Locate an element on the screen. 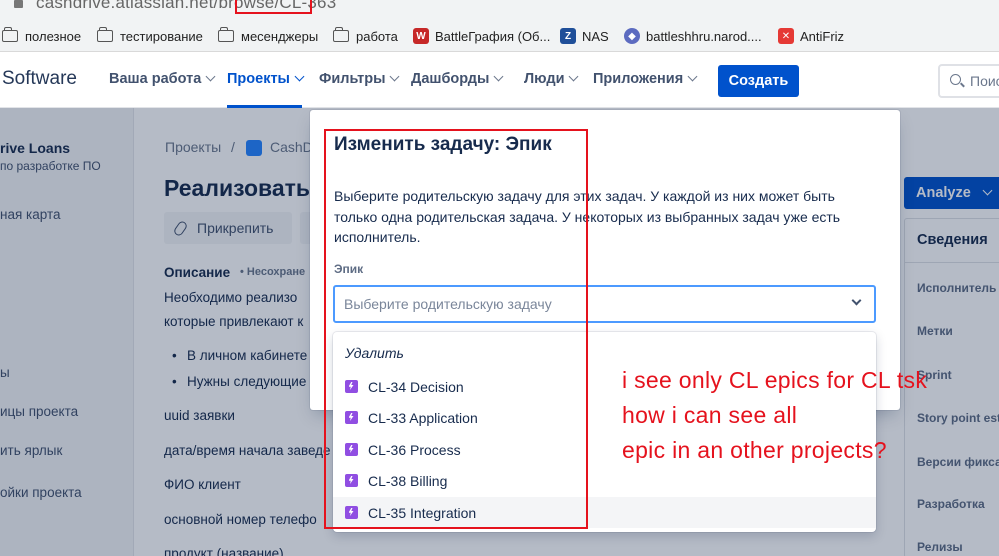 This screenshot has height=556, width=999. nav-apps: Приложения is located at coordinates (645, 79).